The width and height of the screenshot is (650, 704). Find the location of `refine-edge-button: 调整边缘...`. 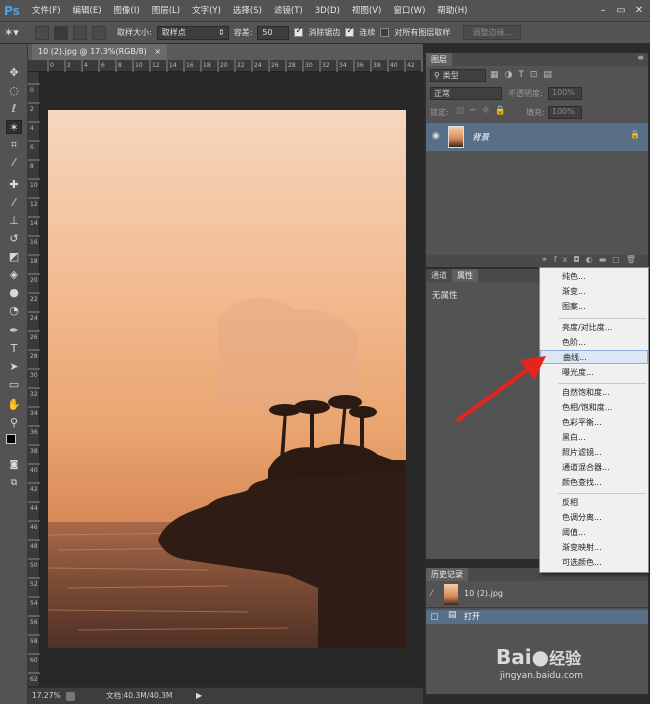

refine-edge-button: 调整边缘... is located at coordinates (492, 32).